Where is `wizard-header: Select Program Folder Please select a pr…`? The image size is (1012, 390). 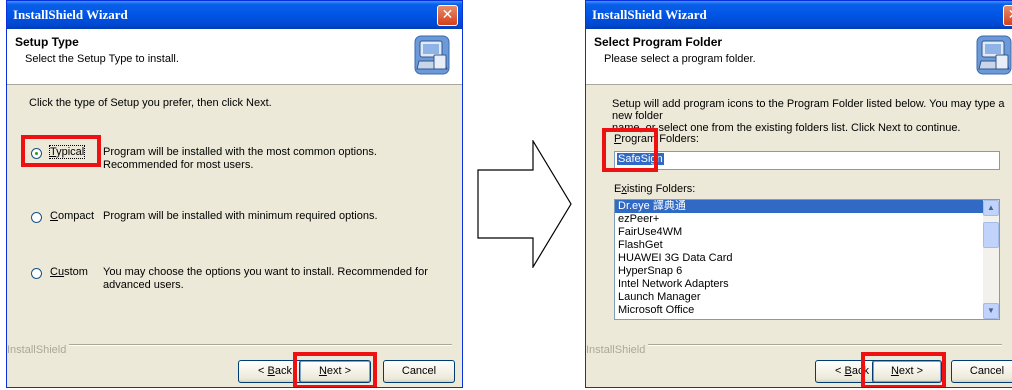 wizard-header: Select Program Folder Please select a pr… is located at coordinates (799, 57).